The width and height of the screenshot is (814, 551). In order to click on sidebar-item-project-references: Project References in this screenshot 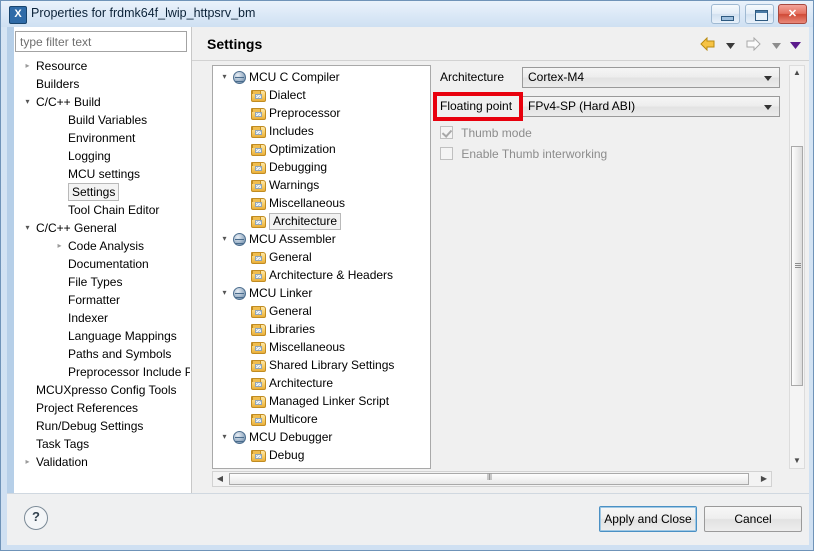, I will do `click(76, 408)`.